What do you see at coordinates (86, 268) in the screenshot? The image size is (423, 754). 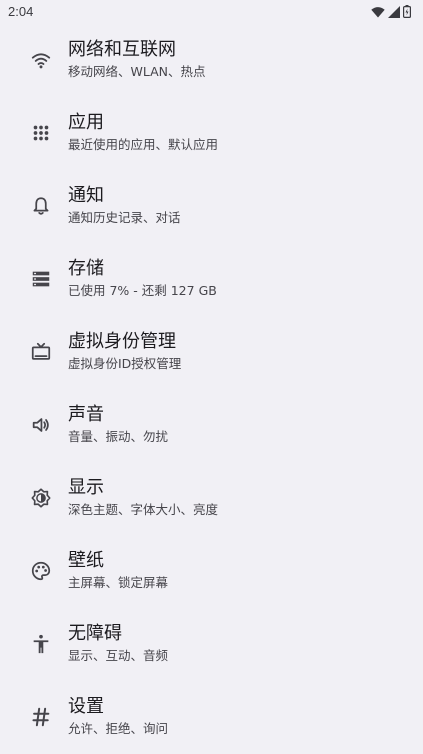 I see `settings-item-title: 存储` at bounding box center [86, 268].